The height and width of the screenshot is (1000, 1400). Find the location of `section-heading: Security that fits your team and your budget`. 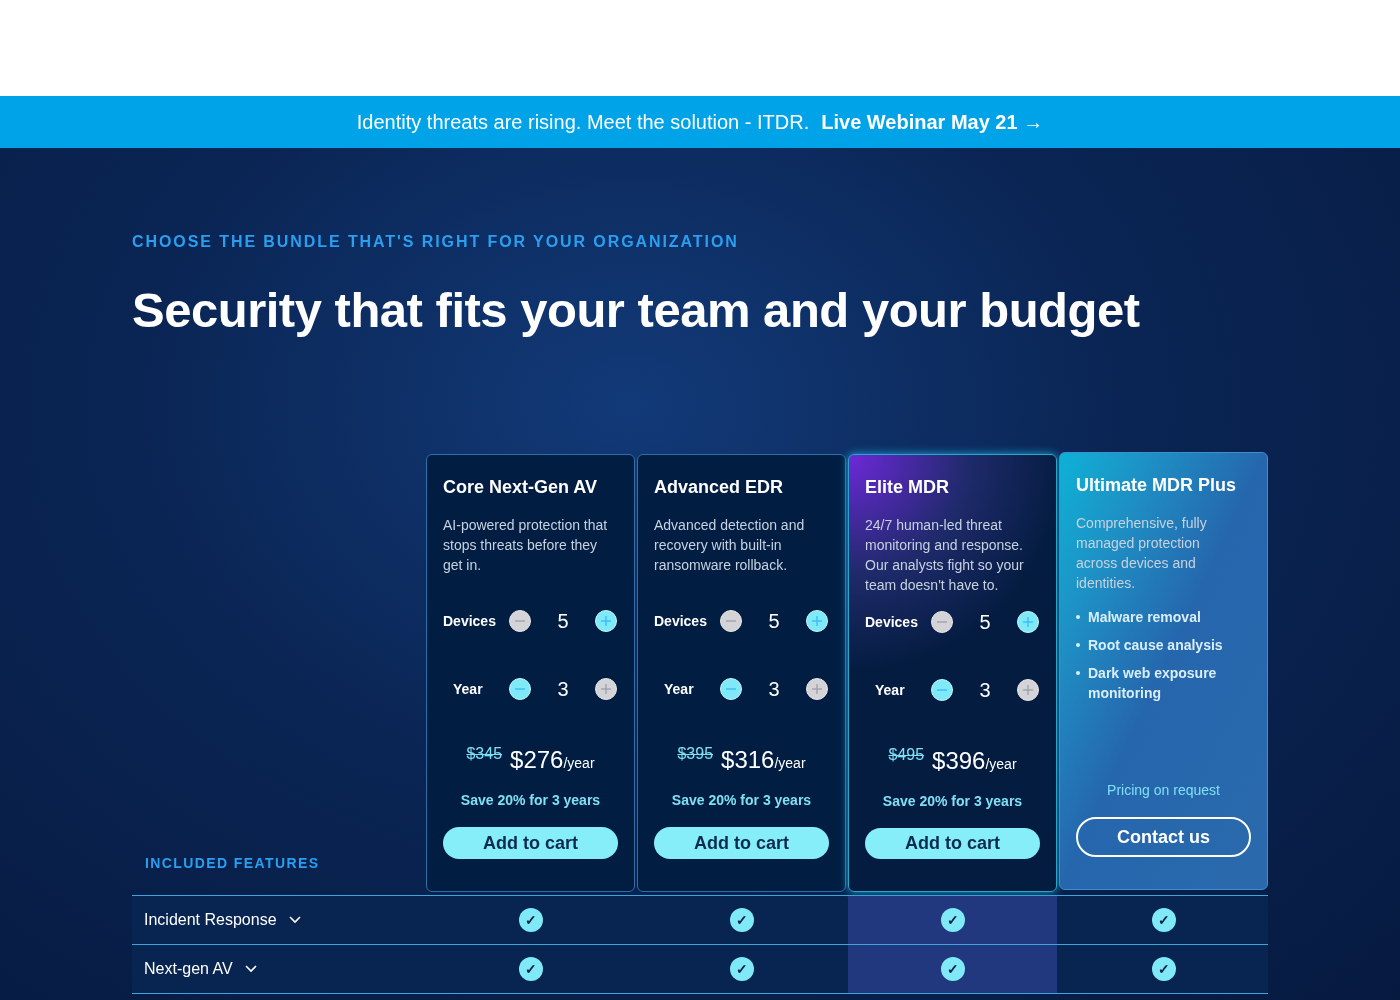

section-heading: Security that fits your team and your budget is located at coordinates (636, 310).